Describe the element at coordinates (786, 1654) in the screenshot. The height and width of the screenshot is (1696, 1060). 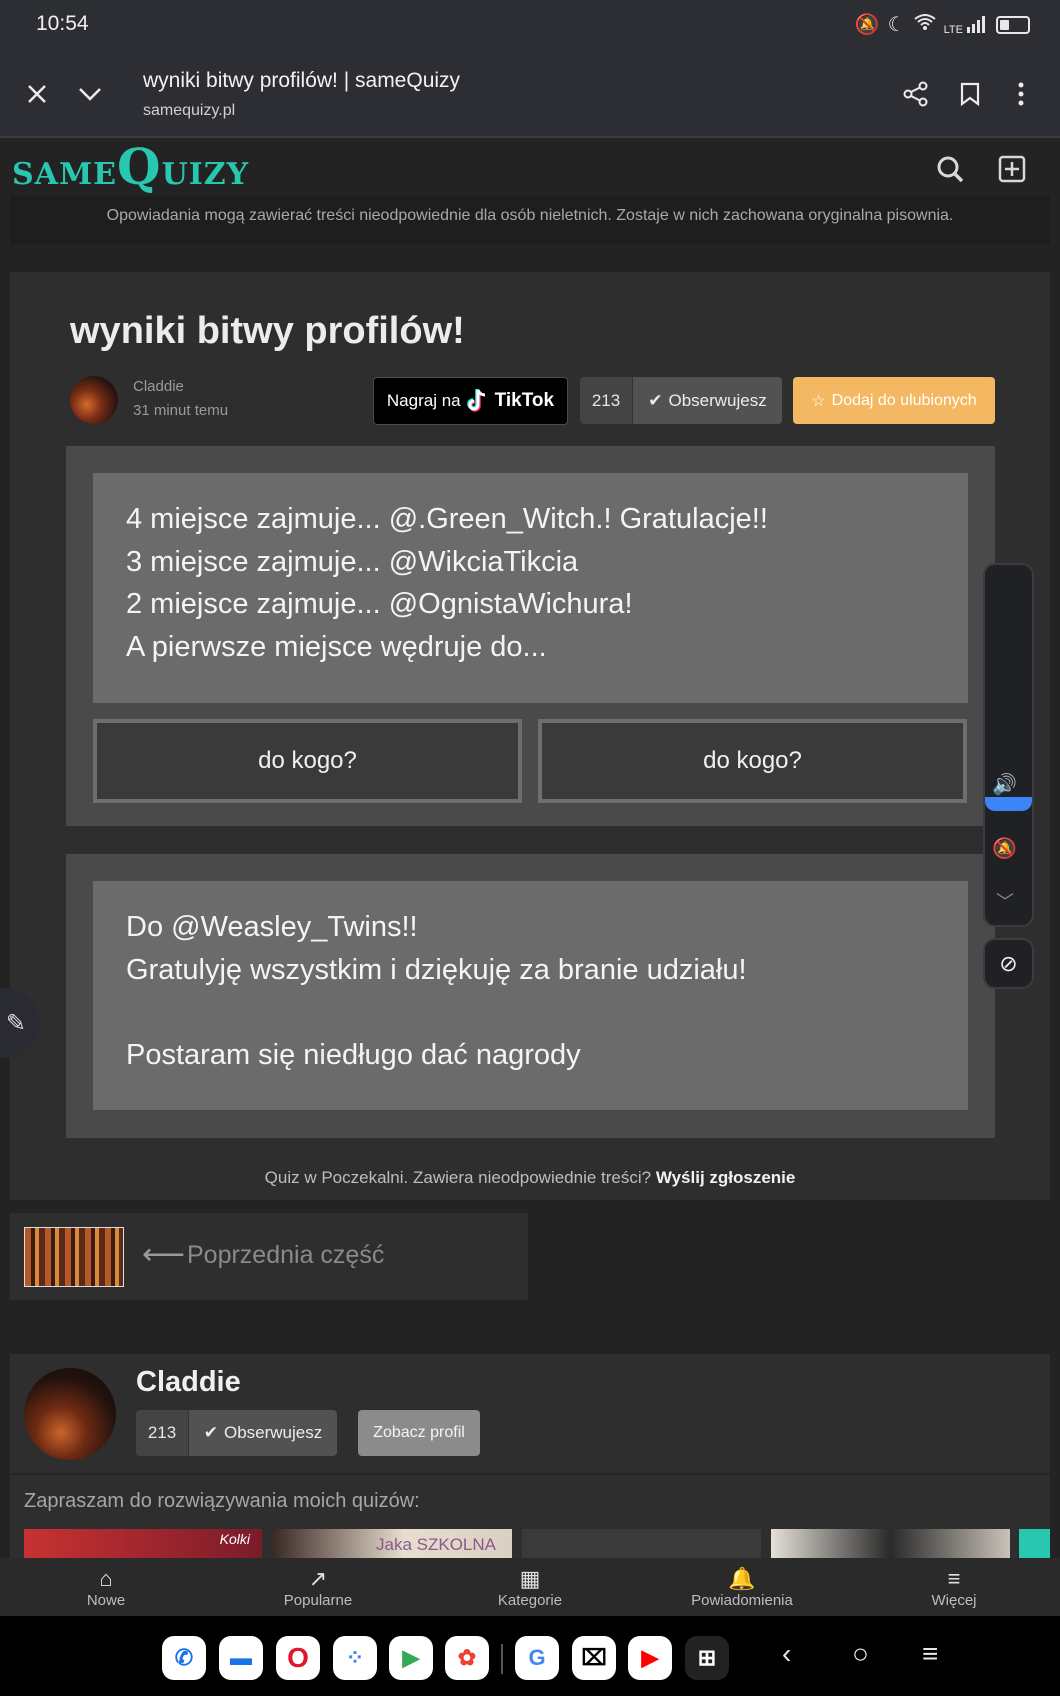
I see `back-icon: ‹` at that location.